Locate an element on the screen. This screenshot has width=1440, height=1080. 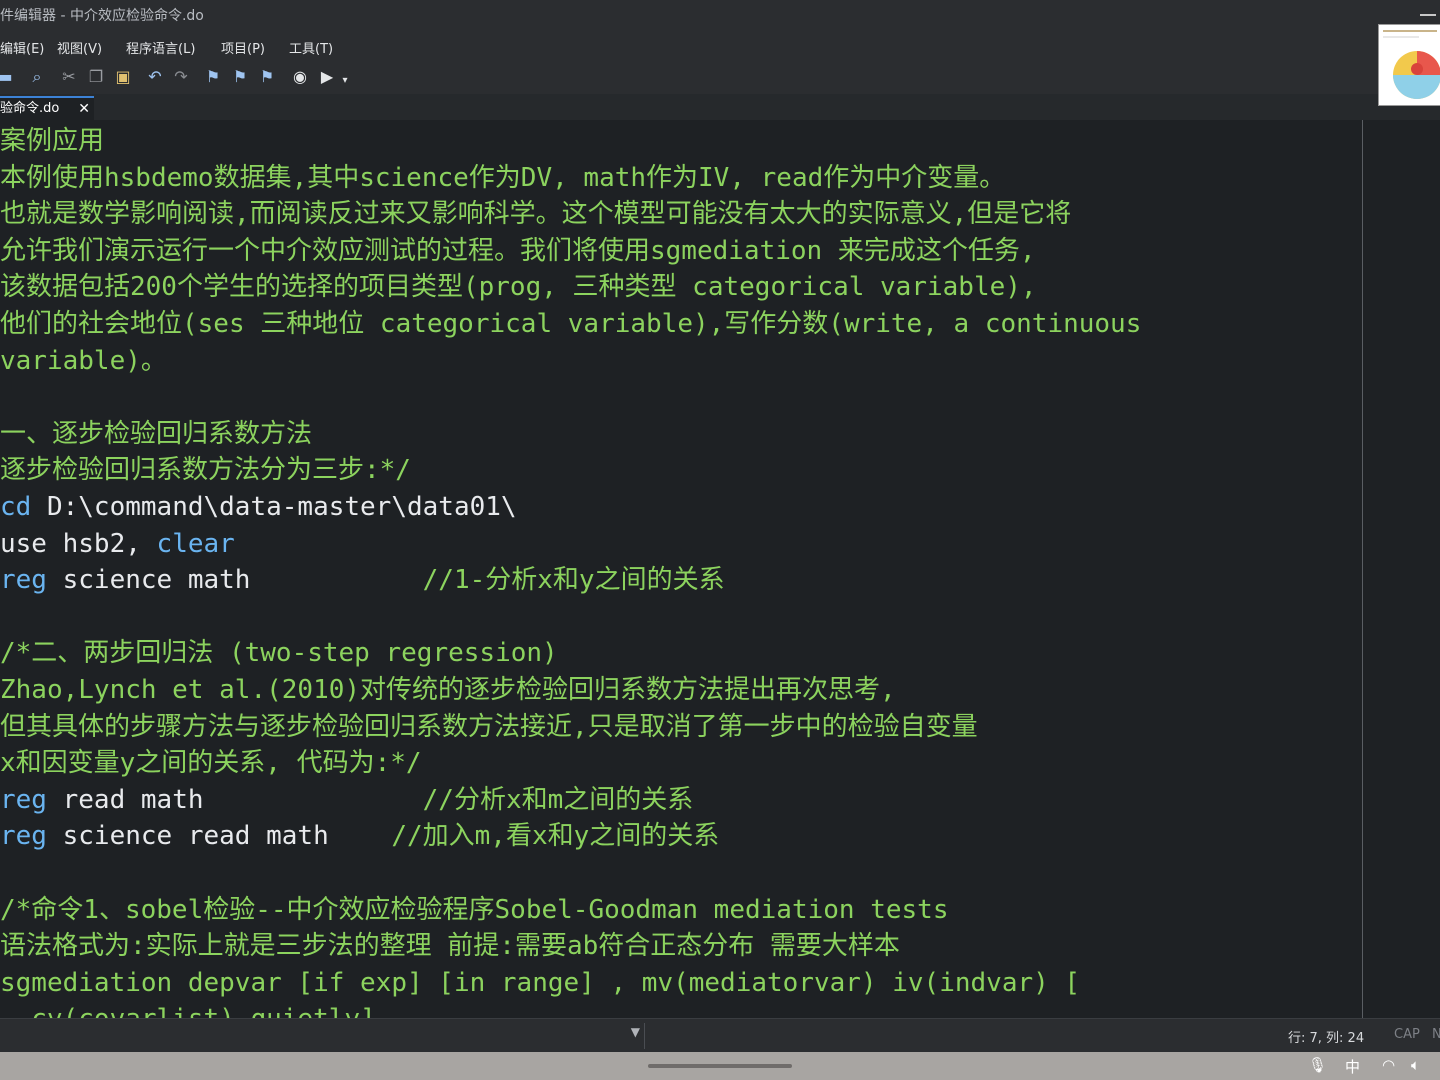
title-bar: 件编辑器 - 中介效应检验命令.do is located at coordinates (720, 16).